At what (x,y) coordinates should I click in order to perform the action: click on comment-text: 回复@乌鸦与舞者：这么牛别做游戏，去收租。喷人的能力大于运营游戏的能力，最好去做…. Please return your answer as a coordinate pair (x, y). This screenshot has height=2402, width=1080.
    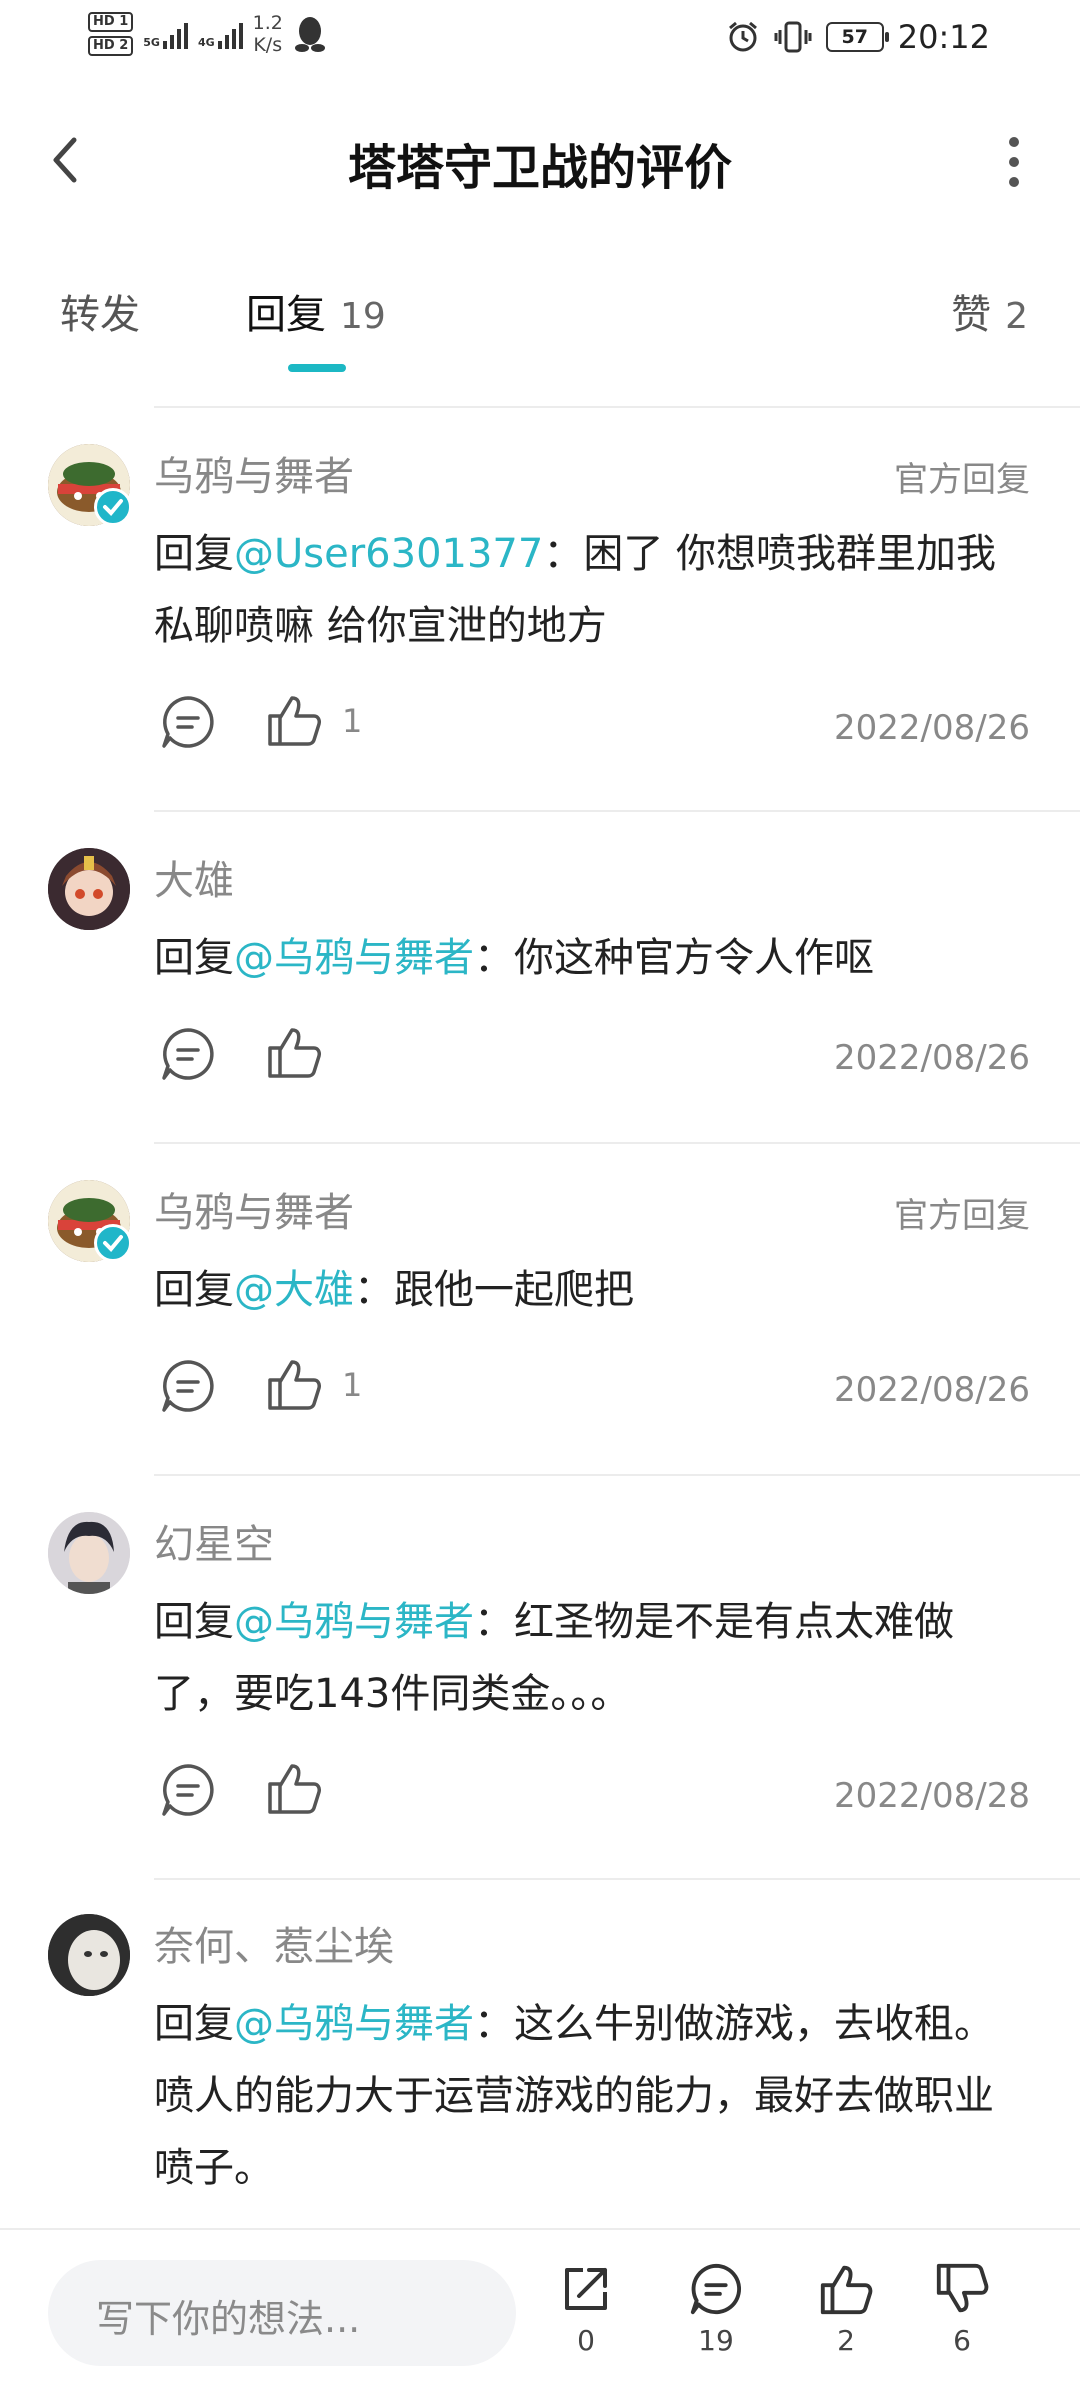
    Looking at the image, I should click on (589, 2096).